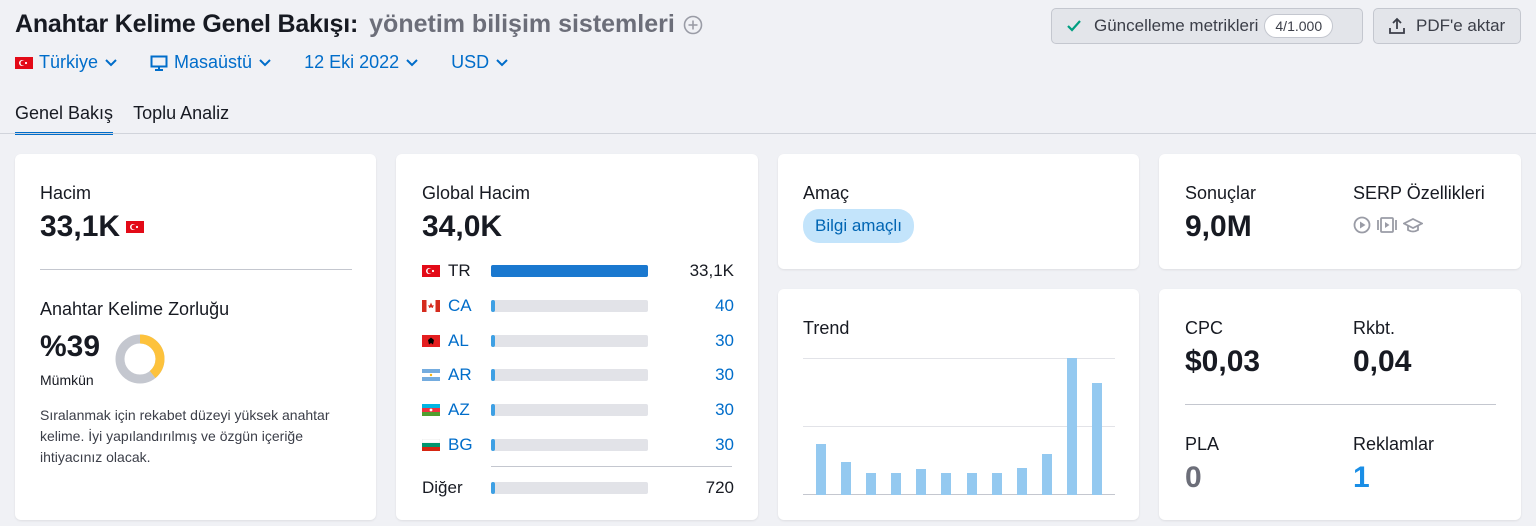  Describe the element at coordinates (278, 62) in the screenshot. I see `filter-bar: Türkiye Masaüstü 12 Eki 2022 USD` at that location.